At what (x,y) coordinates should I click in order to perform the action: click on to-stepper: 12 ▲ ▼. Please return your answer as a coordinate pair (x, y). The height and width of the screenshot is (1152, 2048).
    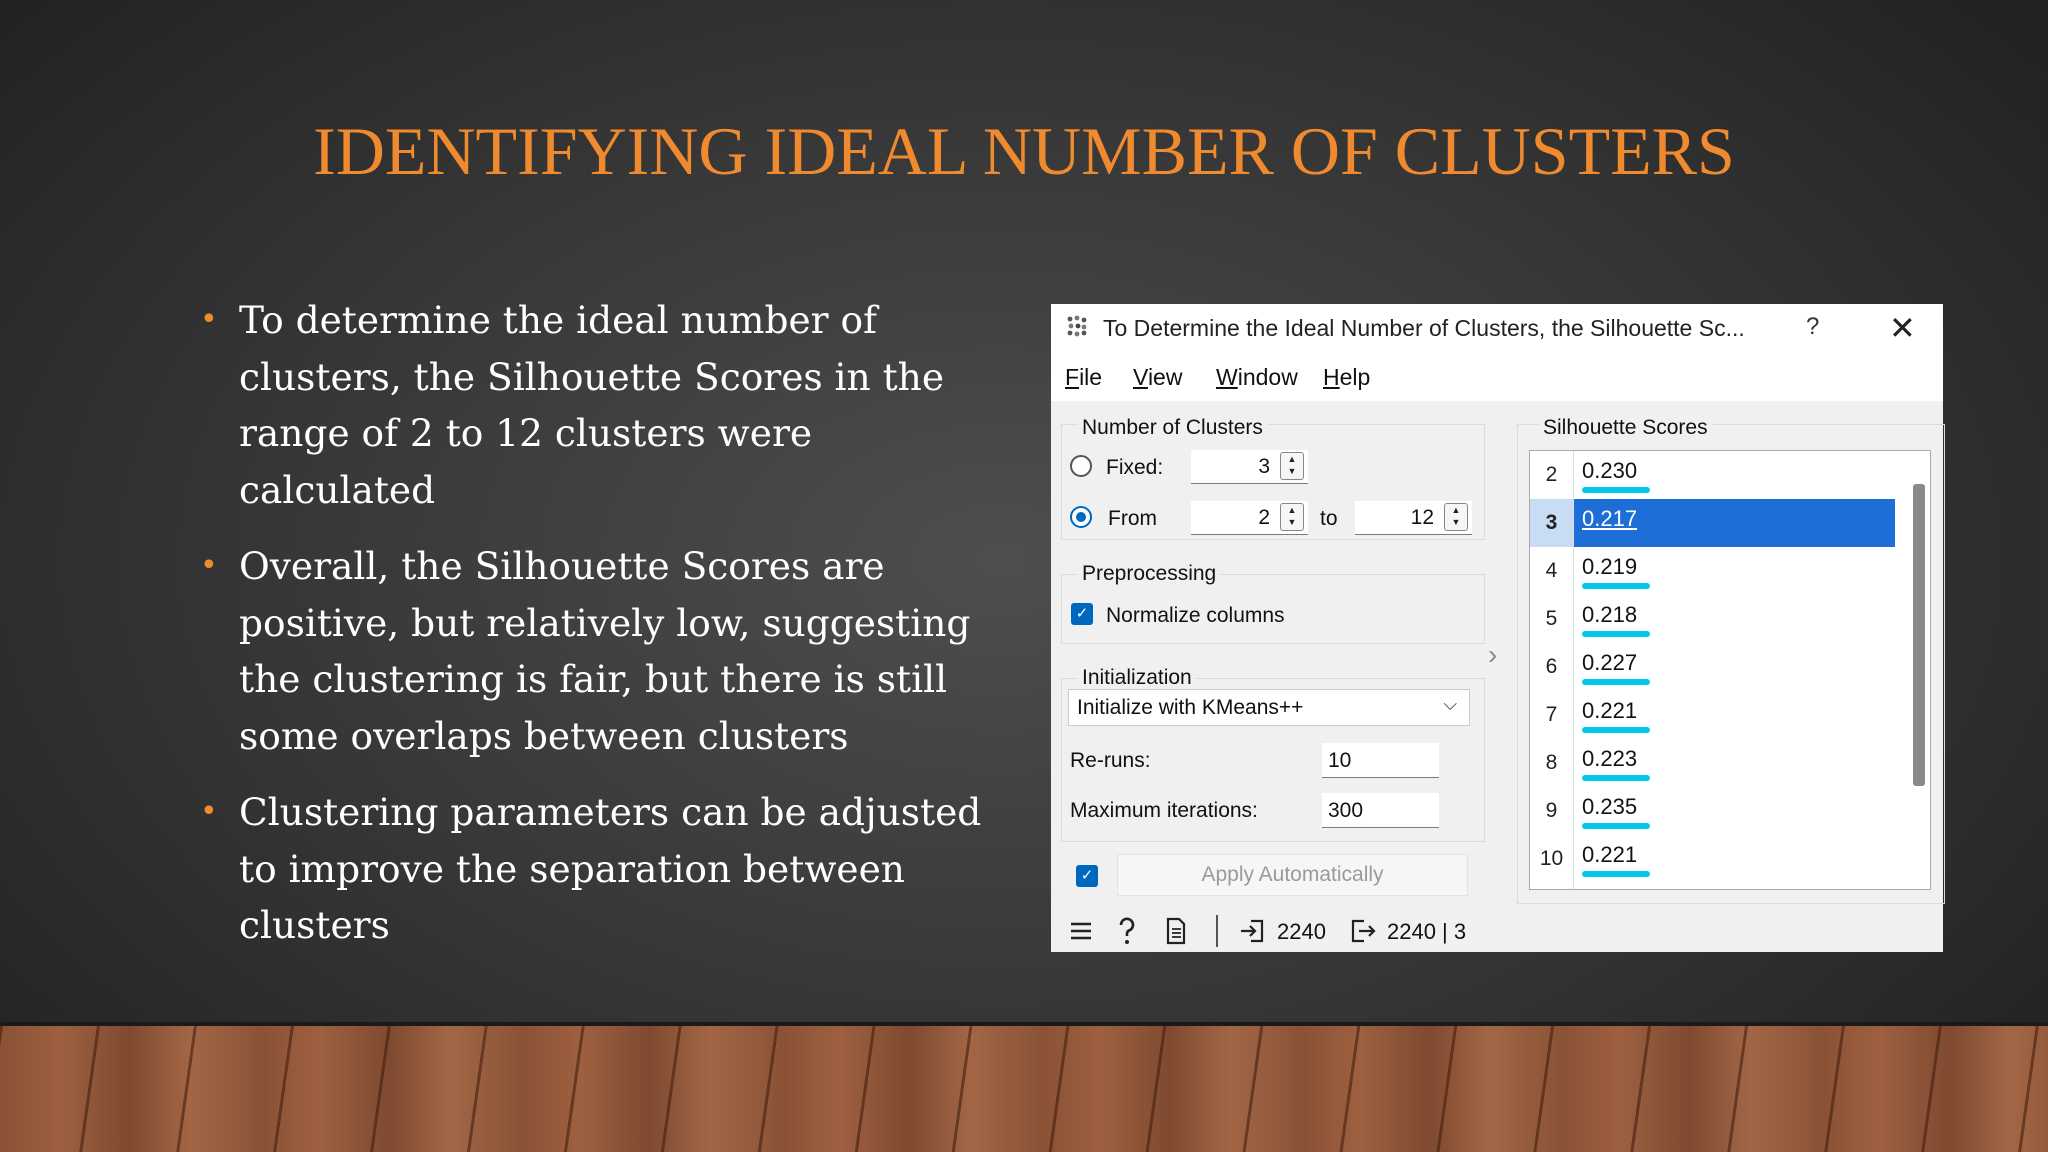
    Looking at the image, I should click on (1413, 518).